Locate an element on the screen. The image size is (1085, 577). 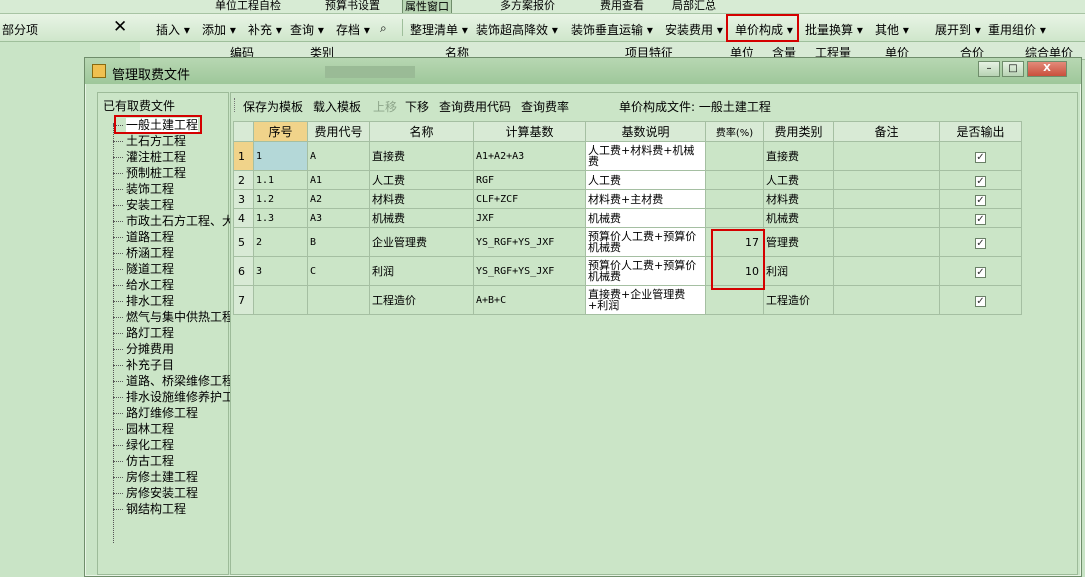
category-cell: 材料费 is located at coordinates (798, 199).